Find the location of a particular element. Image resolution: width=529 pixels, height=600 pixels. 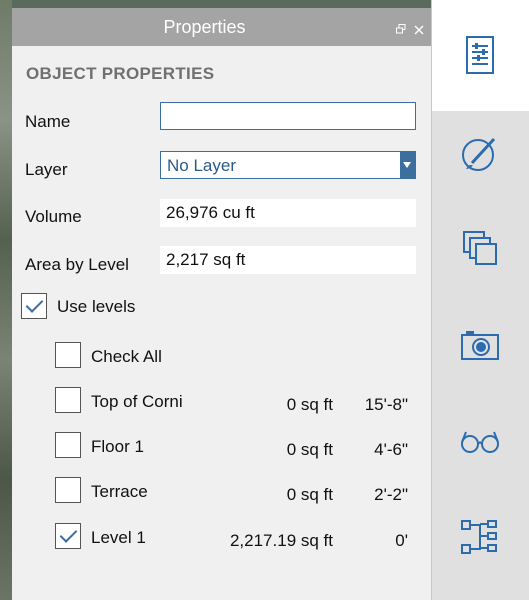

volume-label: Volume is located at coordinates (53, 216).